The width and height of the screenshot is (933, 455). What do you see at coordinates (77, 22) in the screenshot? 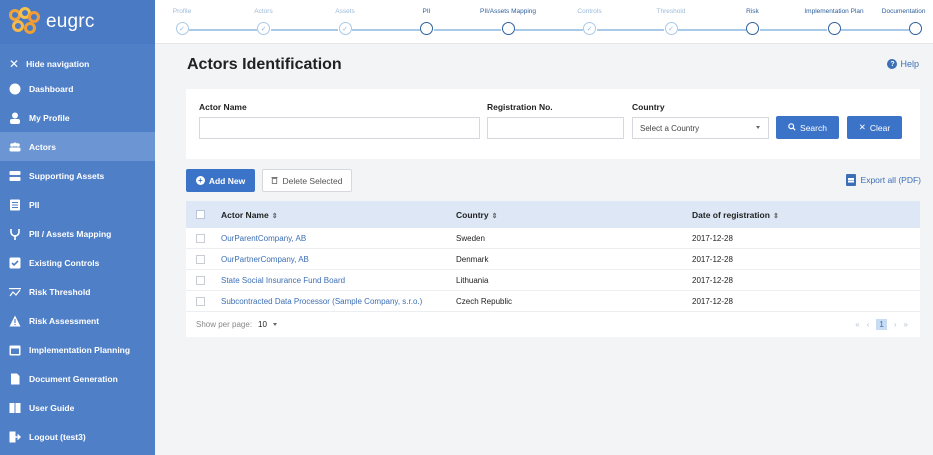
I see `logo: eugrc` at bounding box center [77, 22].